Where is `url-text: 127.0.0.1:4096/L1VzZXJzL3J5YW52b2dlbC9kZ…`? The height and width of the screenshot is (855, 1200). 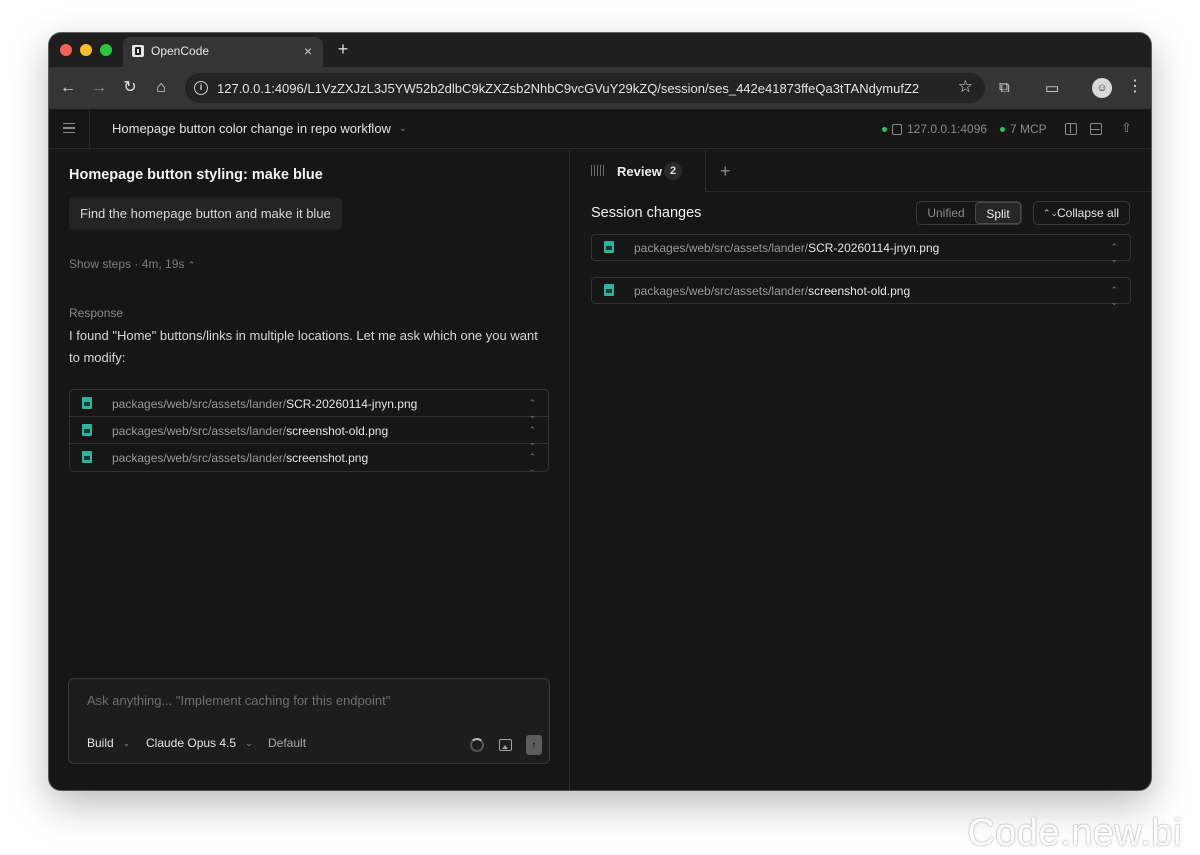
url-text: 127.0.0.1:4096/L1VzZXJzL3J5YW52b2dlbC9kZ… is located at coordinates (568, 88).